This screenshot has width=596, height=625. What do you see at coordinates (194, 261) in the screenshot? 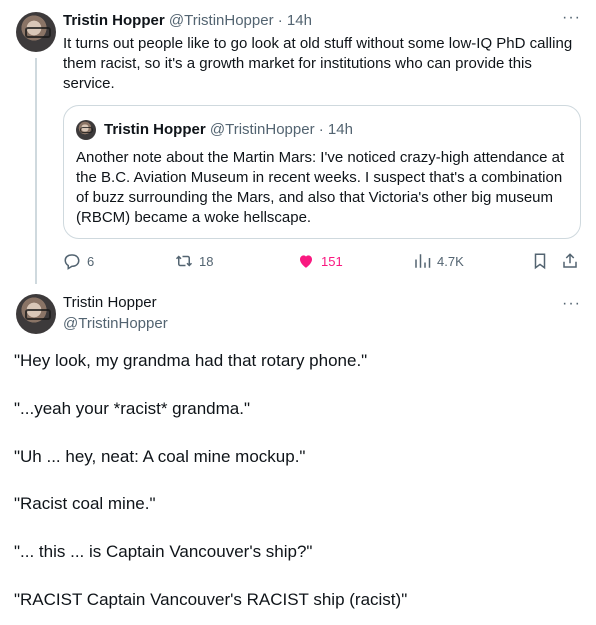
I see `retweet-button: 18` at bounding box center [194, 261].